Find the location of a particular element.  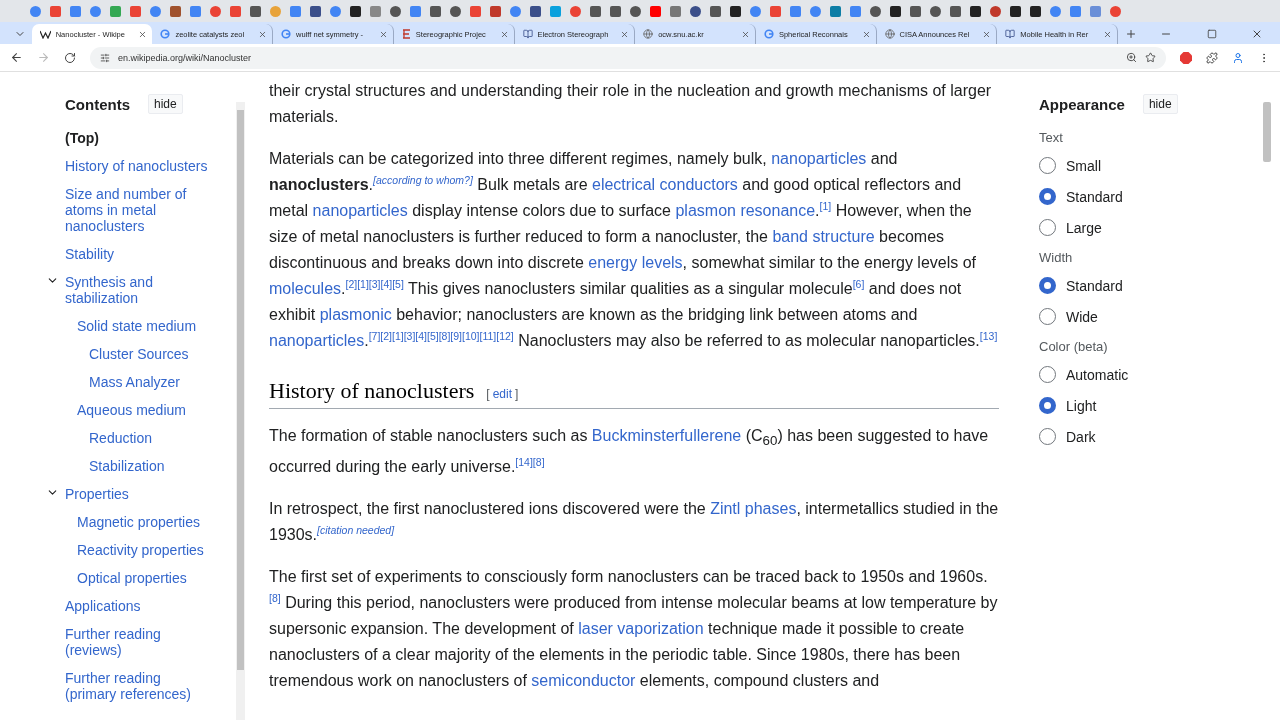

toc-link: Synthesis and stabilization is located at coordinates (140, 290).